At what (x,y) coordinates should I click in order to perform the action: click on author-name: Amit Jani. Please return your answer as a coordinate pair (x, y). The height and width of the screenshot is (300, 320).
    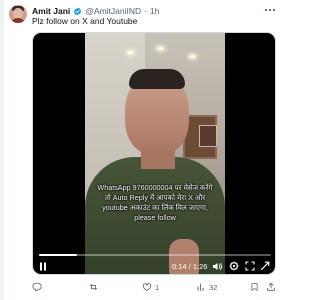
    Looking at the image, I should click on (51, 11).